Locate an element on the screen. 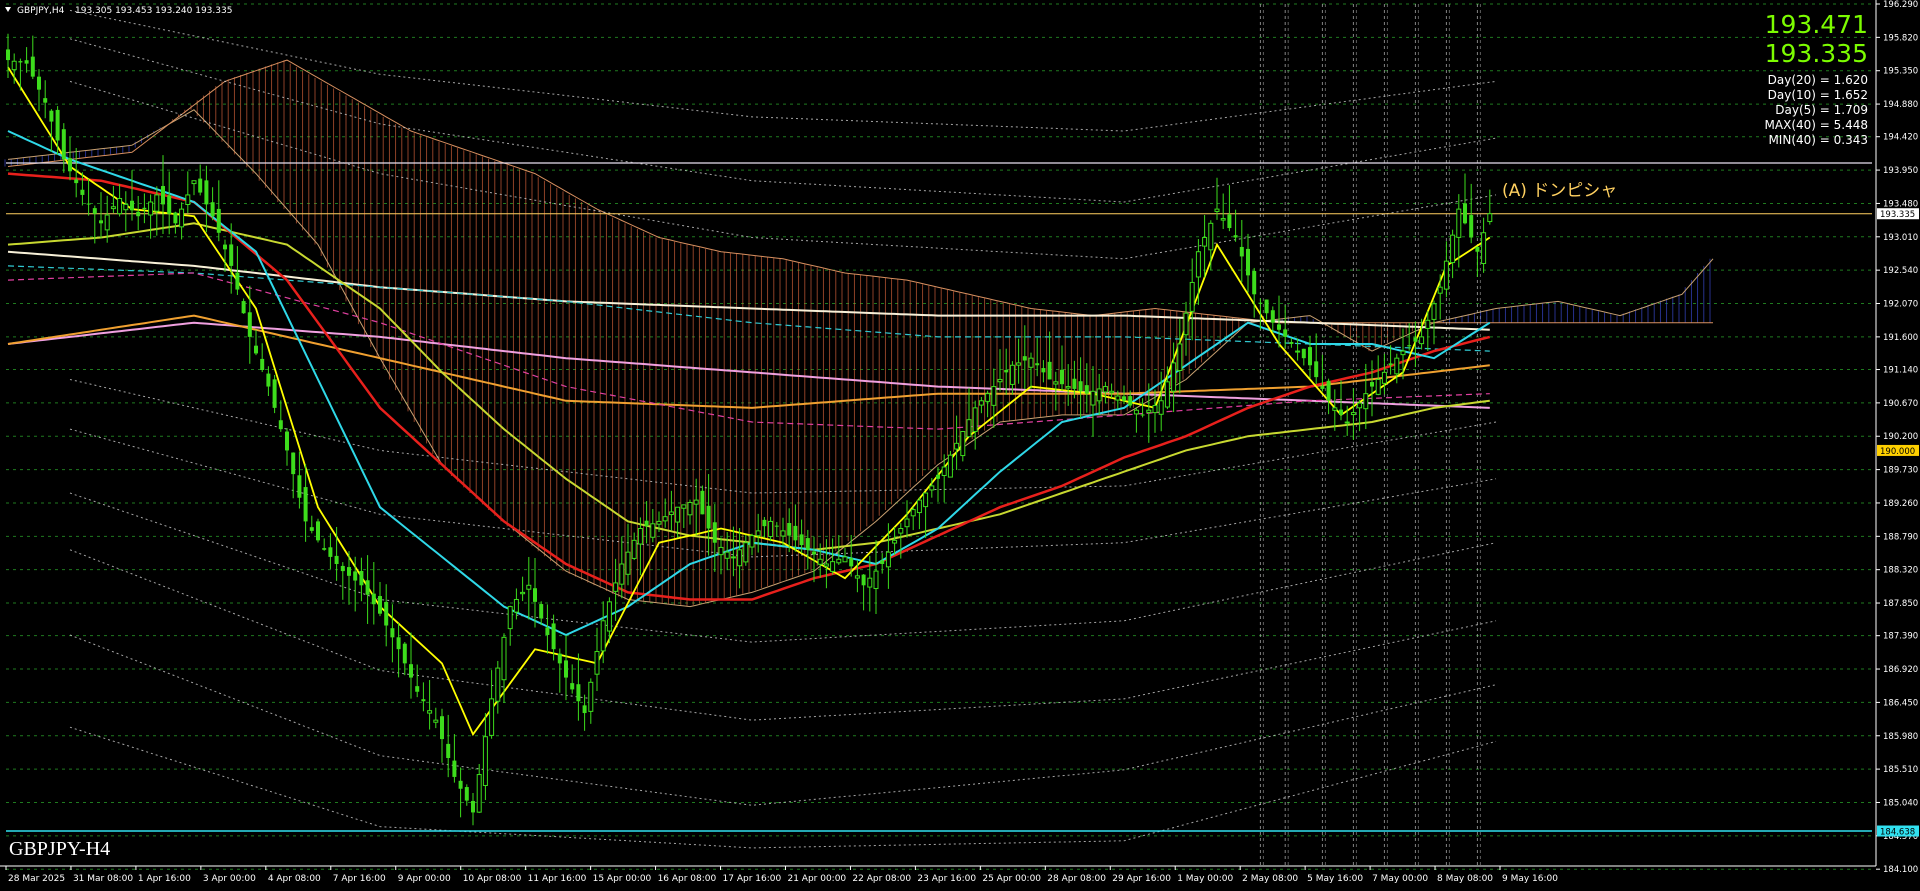 The image size is (1920, 891). y-tick-label: 185.980 is located at coordinates (1900, 737).